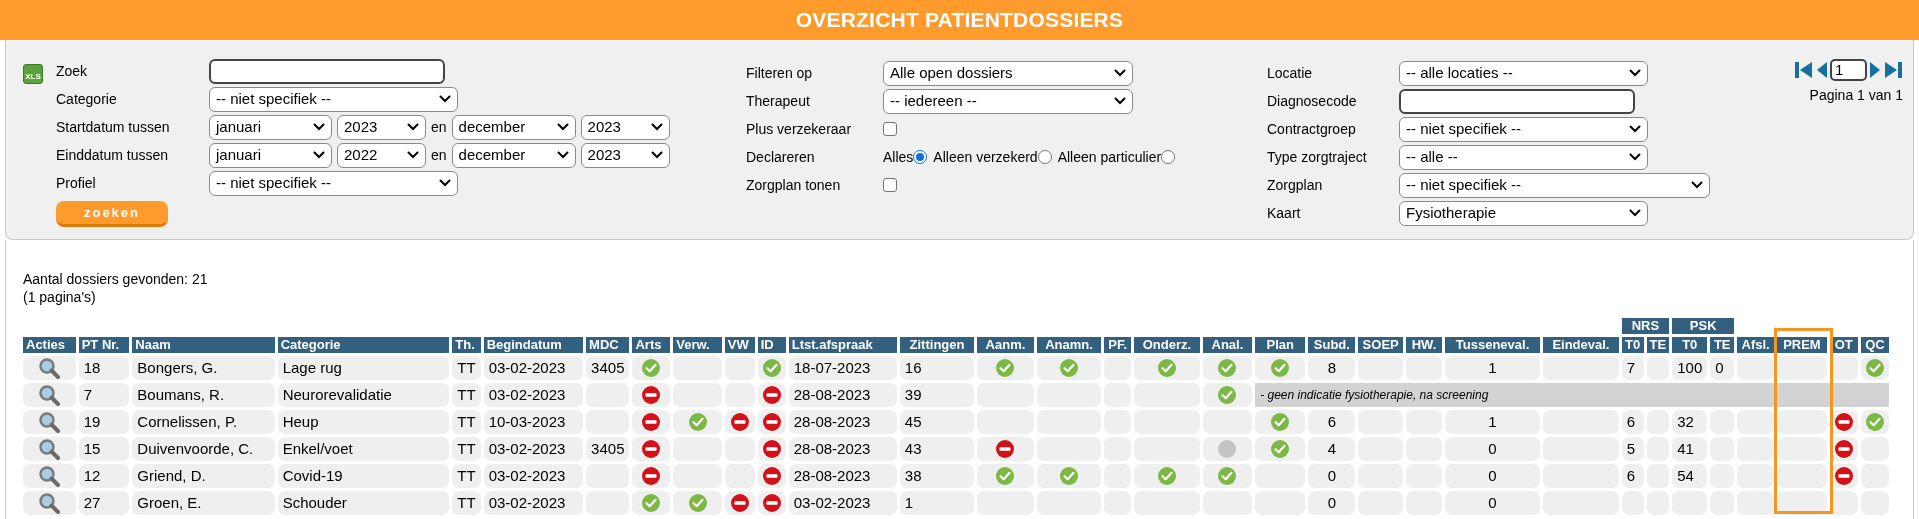  I want to click on field-label: Declareren, so click(781, 157).